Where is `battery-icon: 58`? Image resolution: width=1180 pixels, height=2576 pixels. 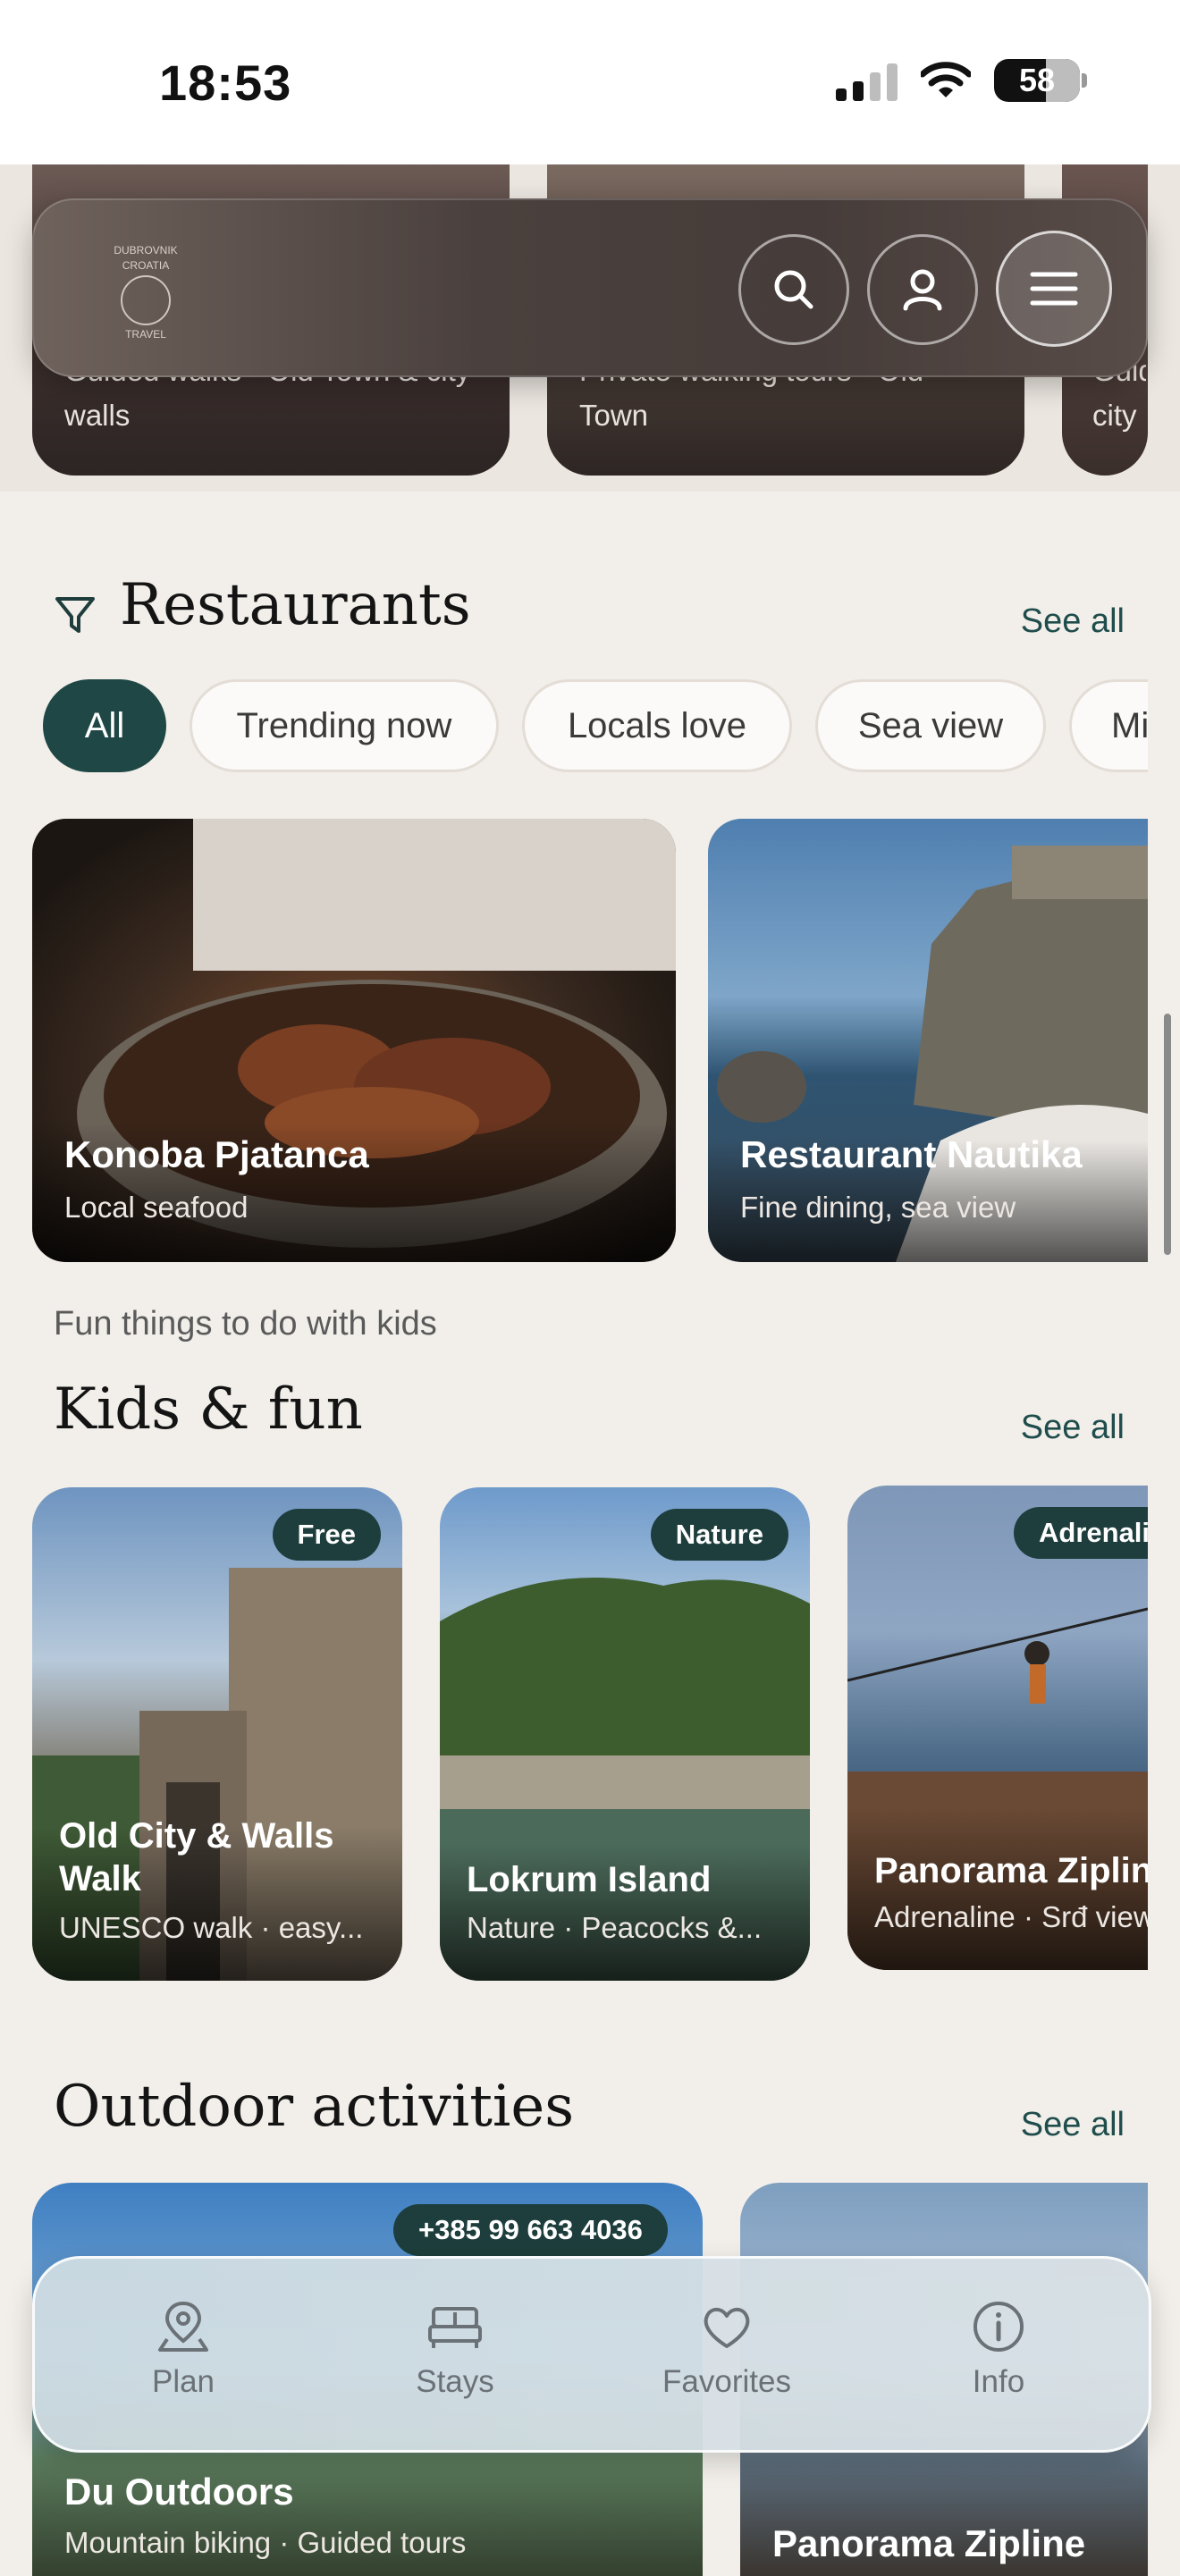 battery-icon: 58 is located at coordinates (1040, 81).